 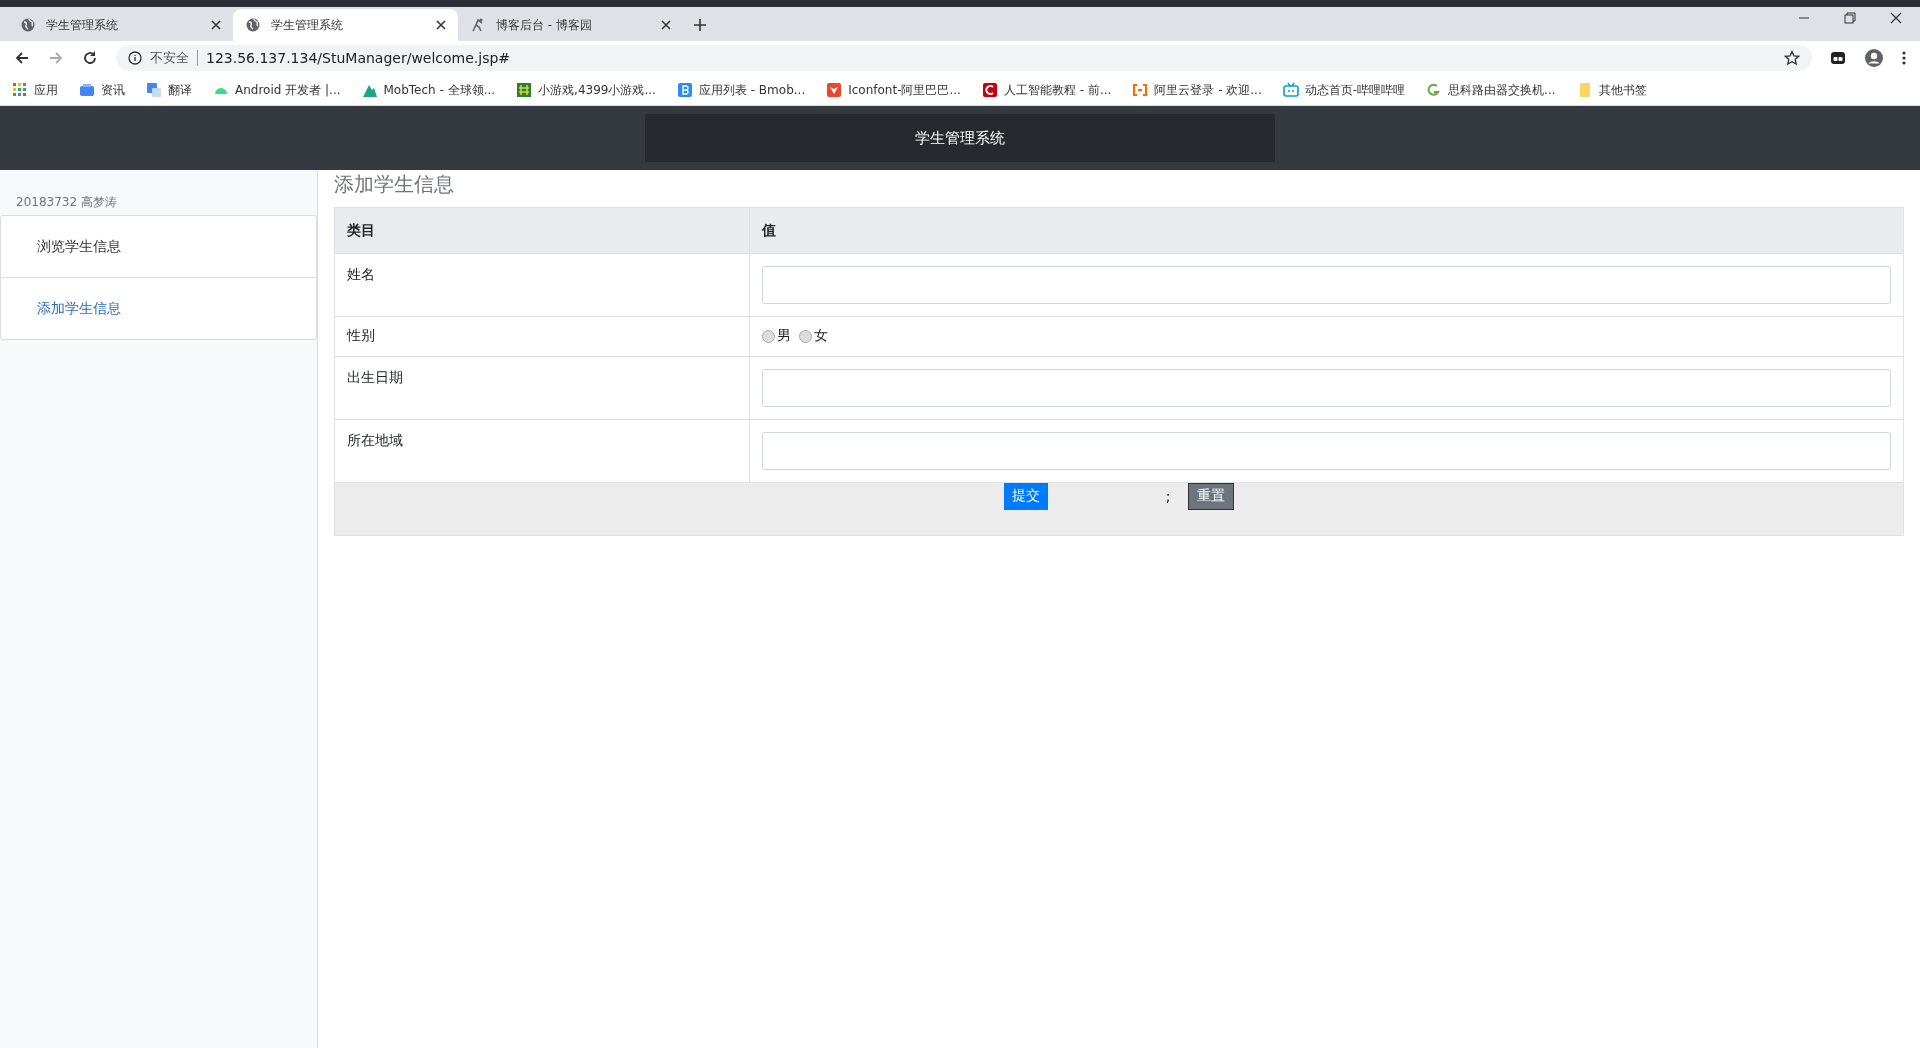 What do you see at coordinates (542, 230) in the screenshot?
I see `column-header: 类目` at bounding box center [542, 230].